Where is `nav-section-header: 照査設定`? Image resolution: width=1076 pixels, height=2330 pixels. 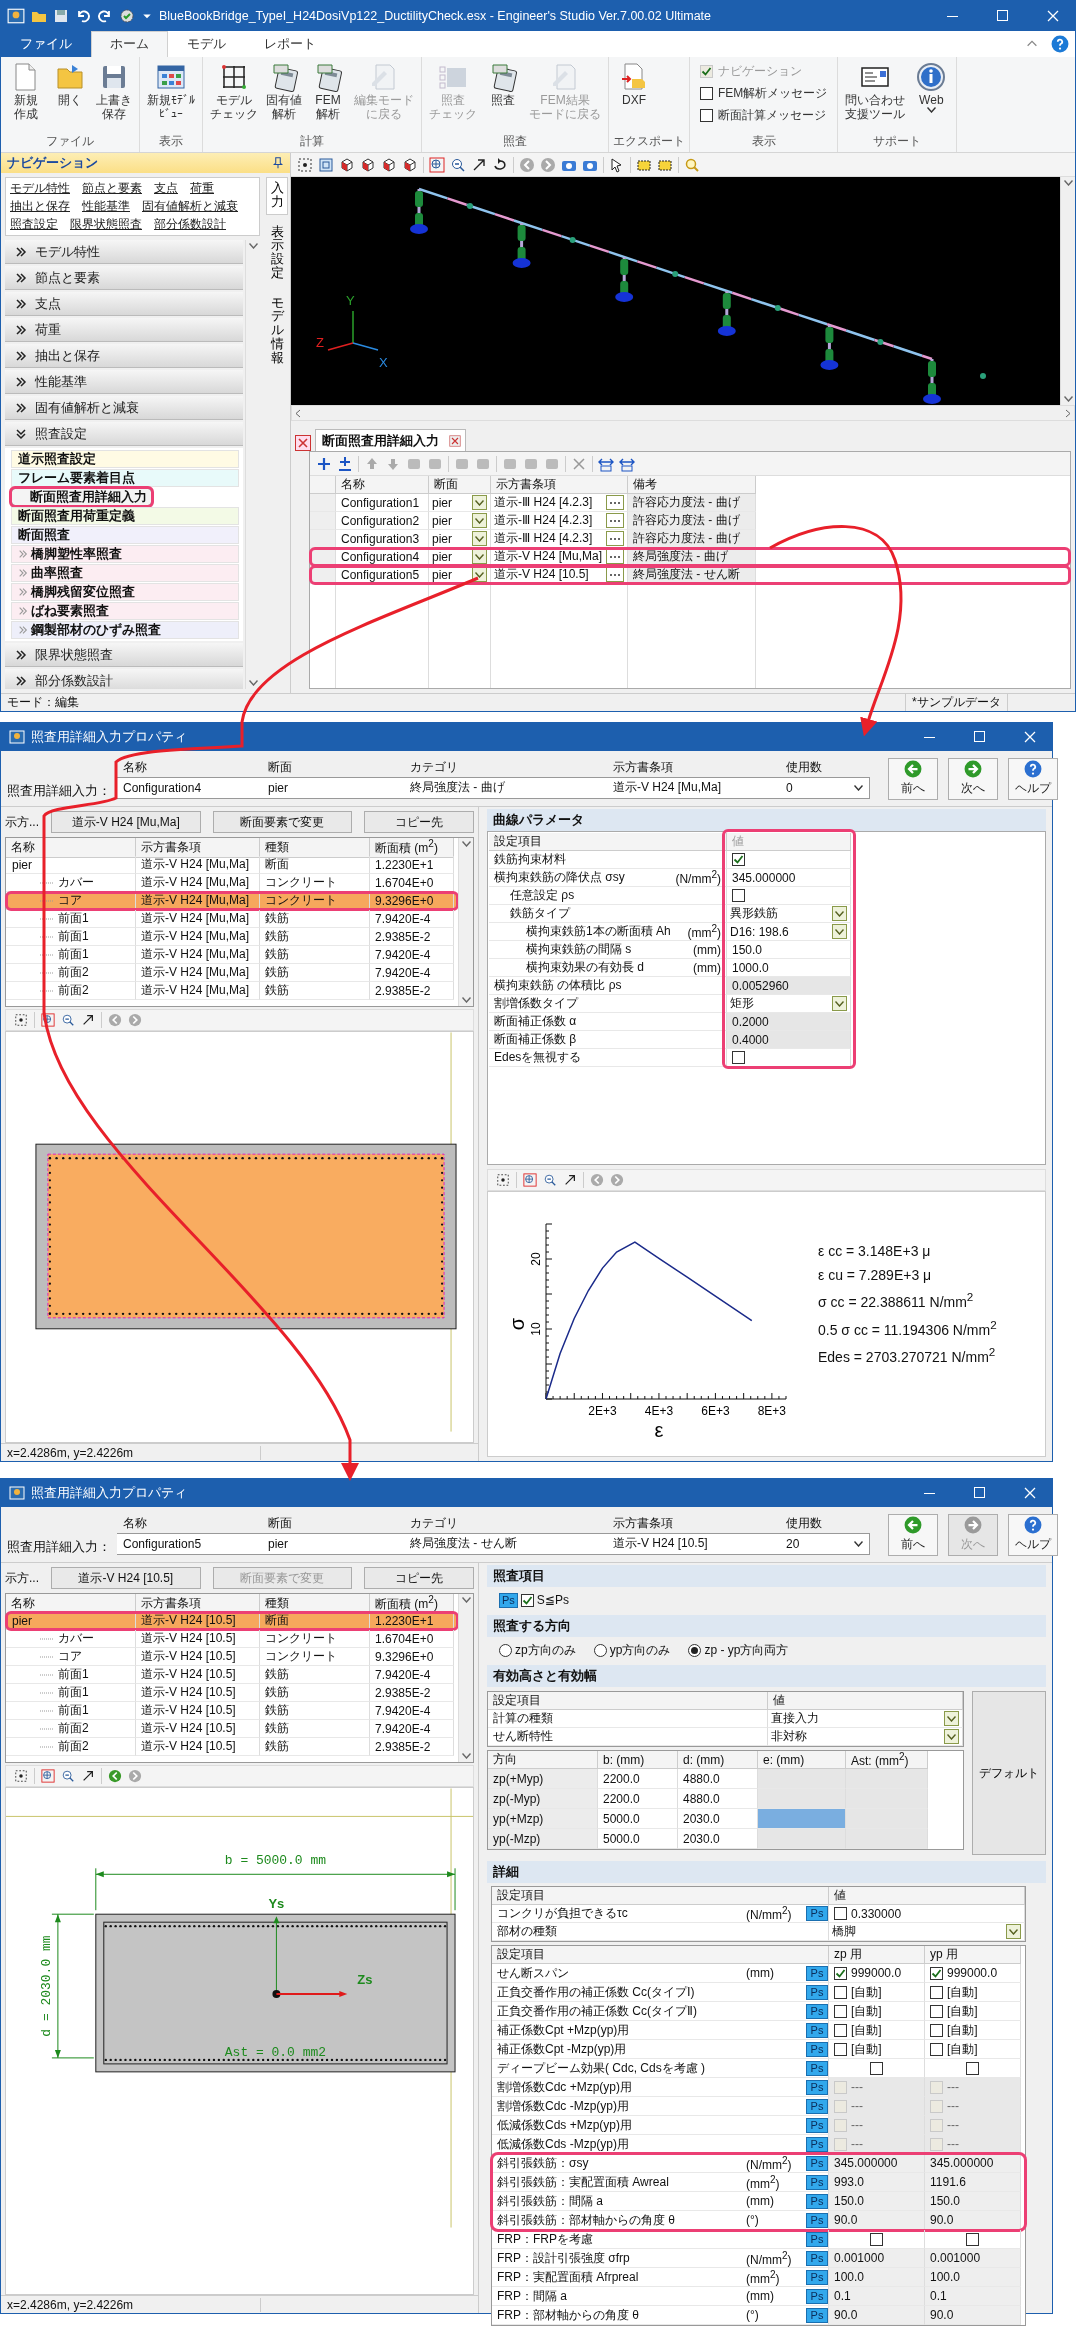 nav-section-header: 照査設定 is located at coordinates (124, 434).